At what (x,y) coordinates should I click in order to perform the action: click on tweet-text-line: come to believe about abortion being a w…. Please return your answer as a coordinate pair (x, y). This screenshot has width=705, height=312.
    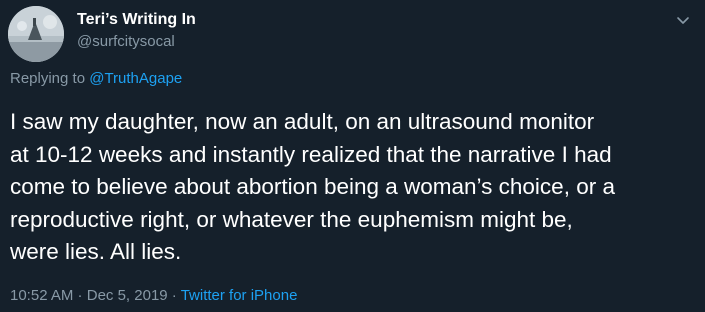
    Looking at the image, I should click on (312, 186).